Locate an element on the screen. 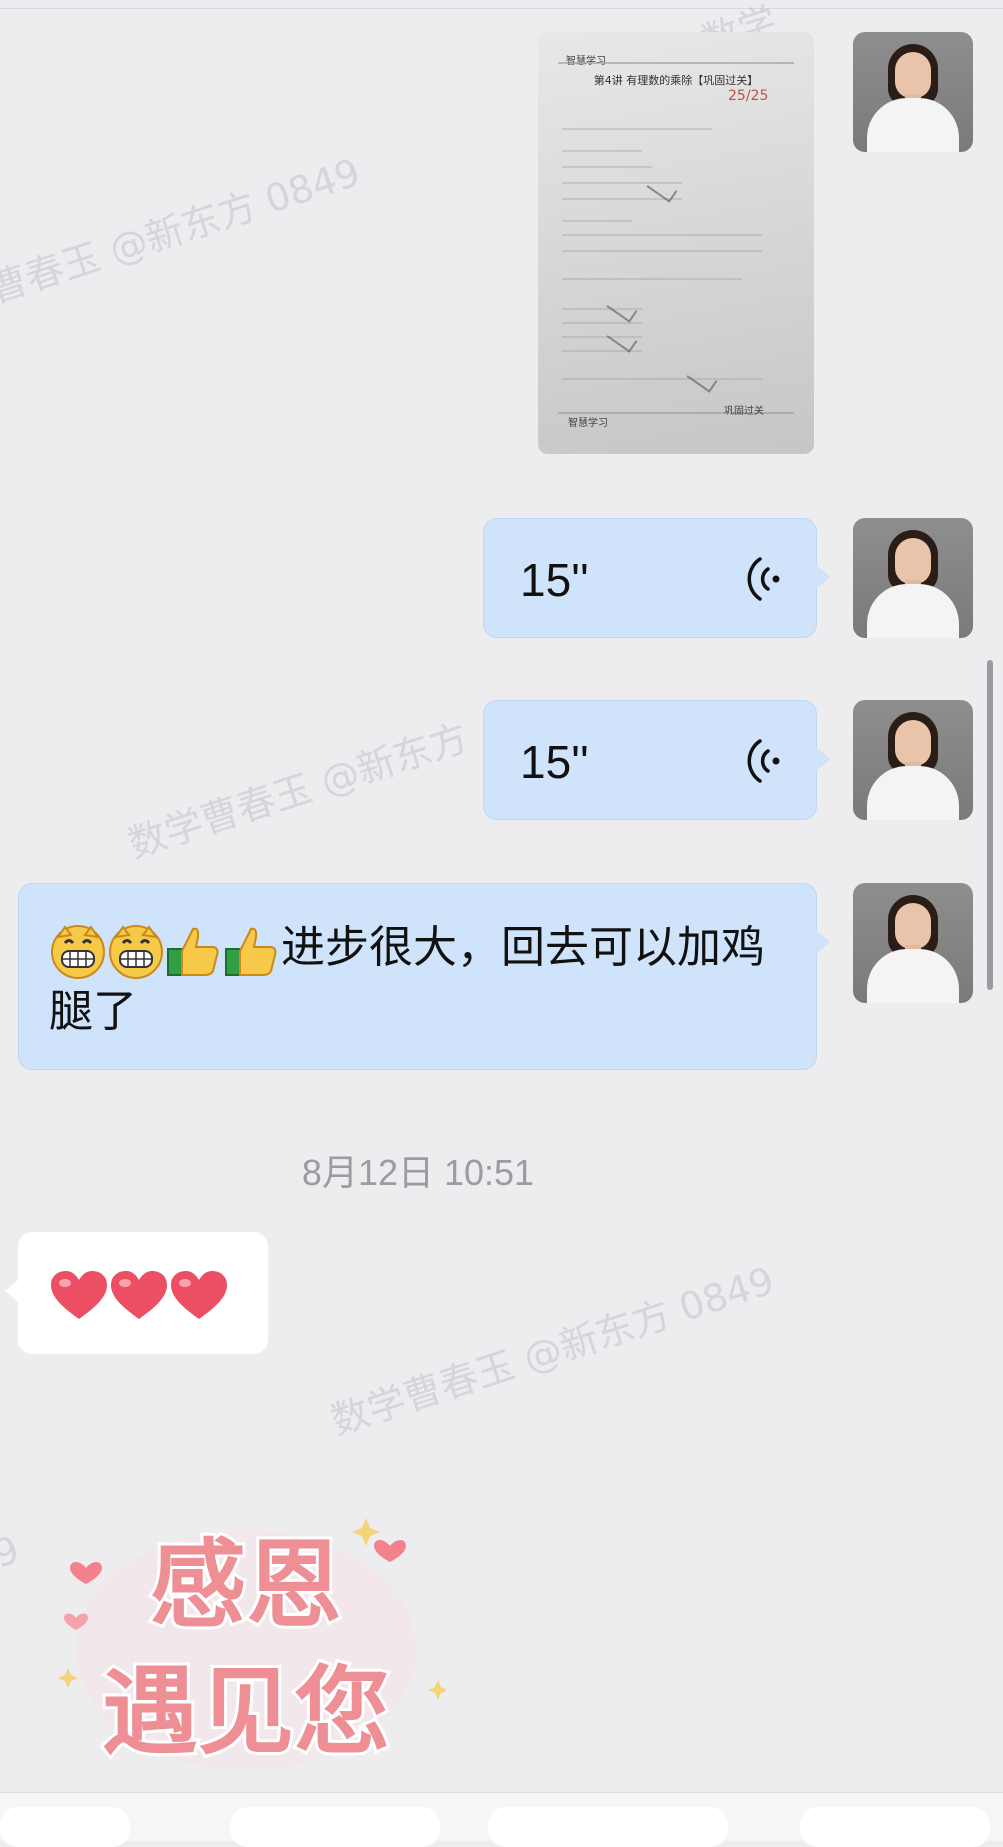  watermark: 9 is located at coordinates (12, 1552).